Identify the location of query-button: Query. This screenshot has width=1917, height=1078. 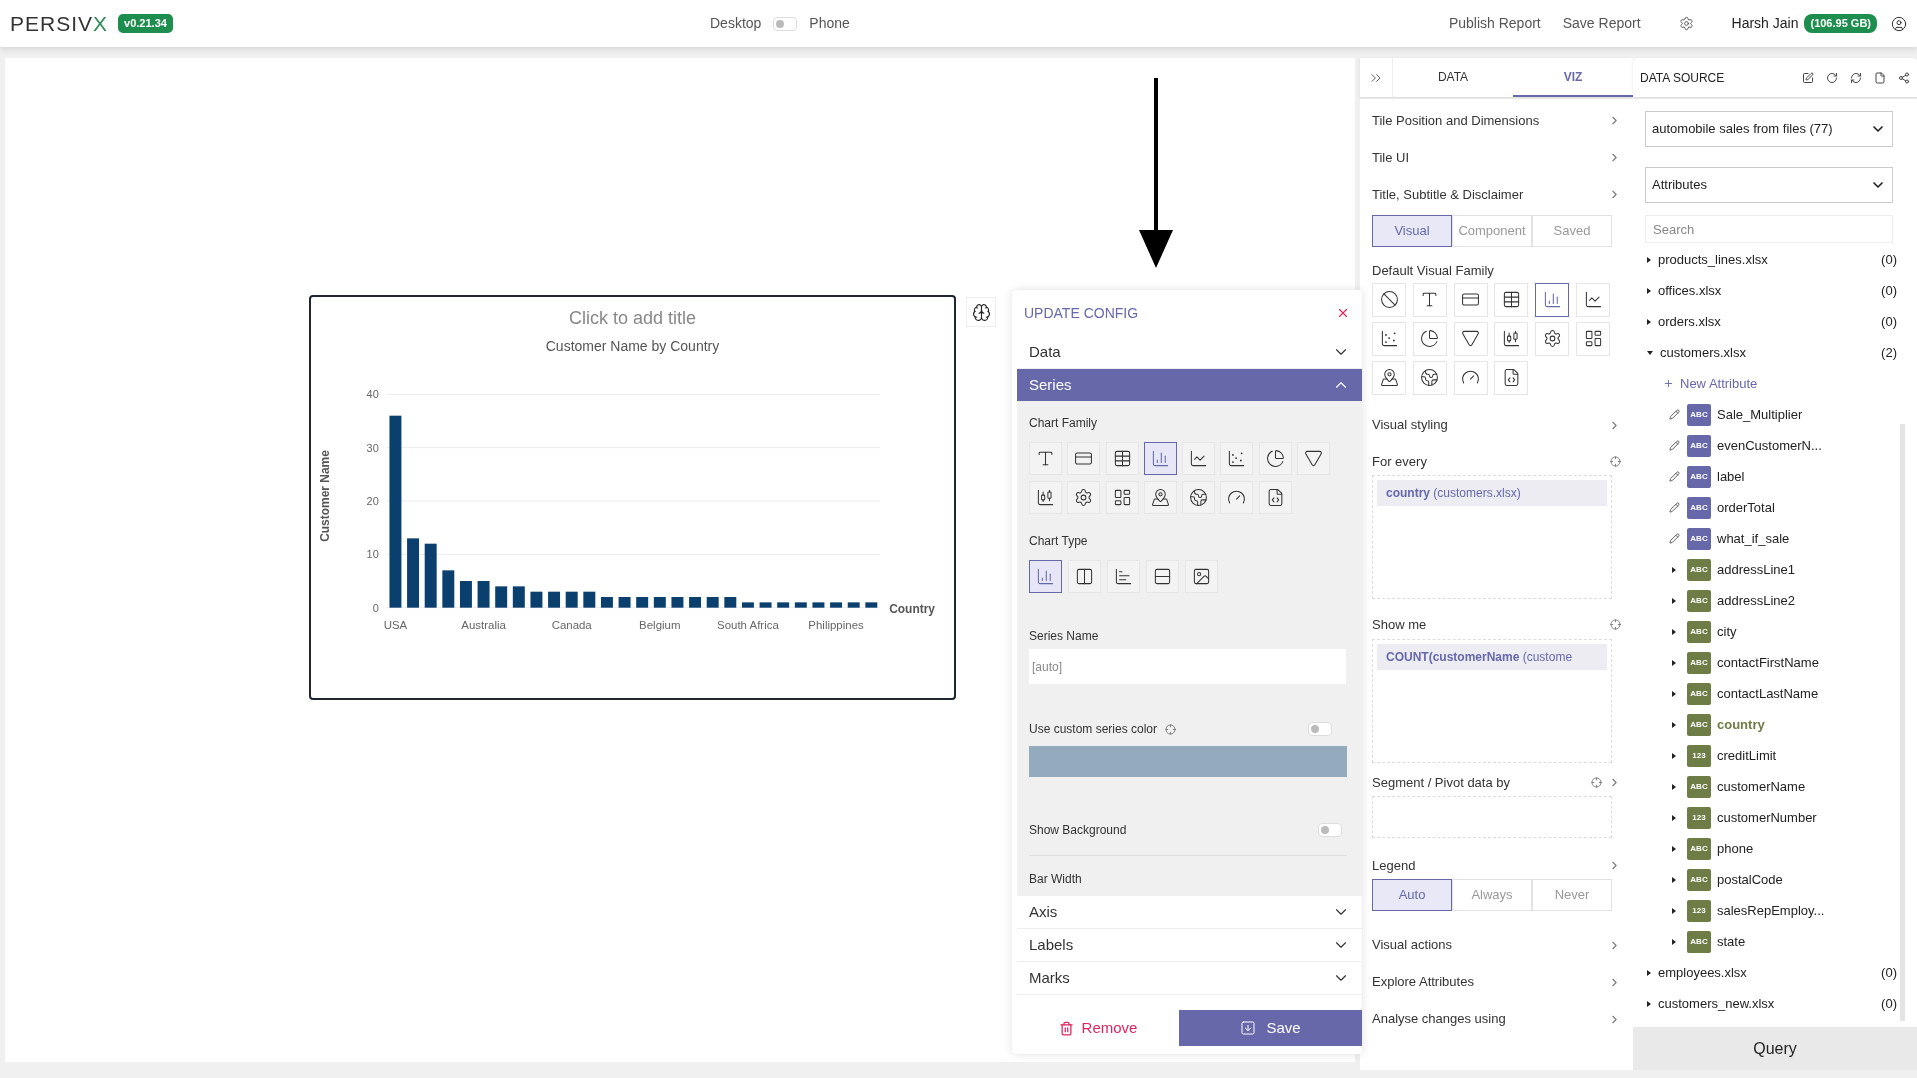
(1775, 1048).